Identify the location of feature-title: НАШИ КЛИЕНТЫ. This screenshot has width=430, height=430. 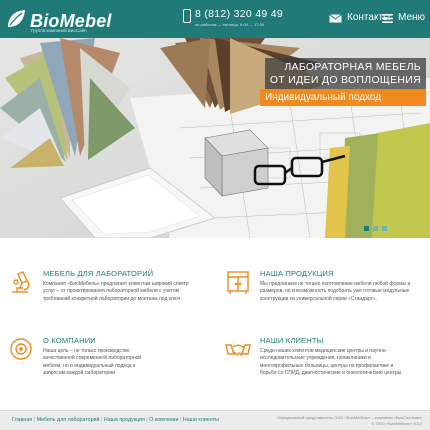
(292, 340).